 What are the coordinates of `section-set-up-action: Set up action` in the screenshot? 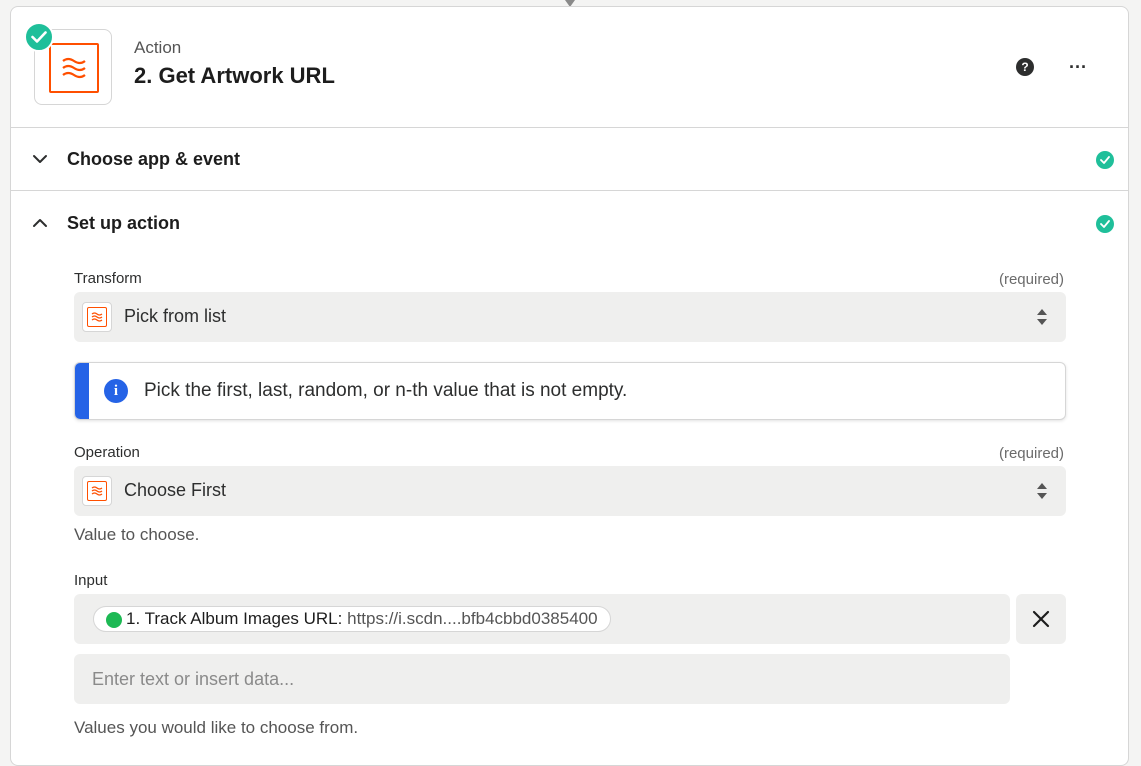 It's located at (569, 223).